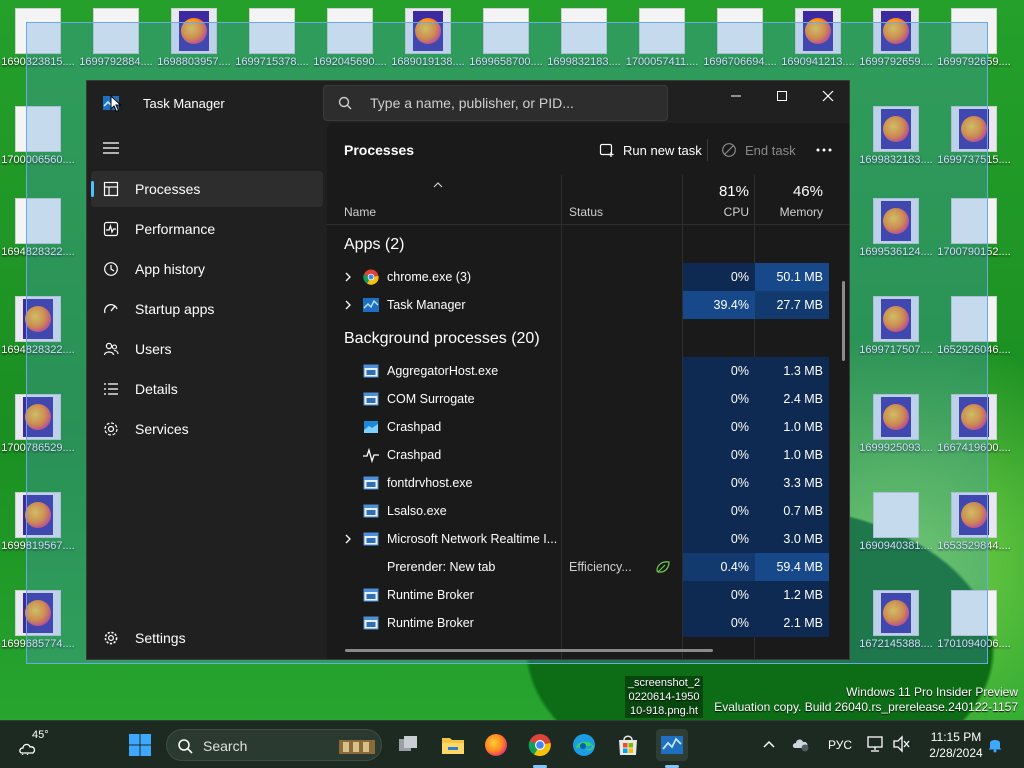 This screenshot has height=768, width=1024. I want to click on nav-item-processes: Processes, so click(207, 189).